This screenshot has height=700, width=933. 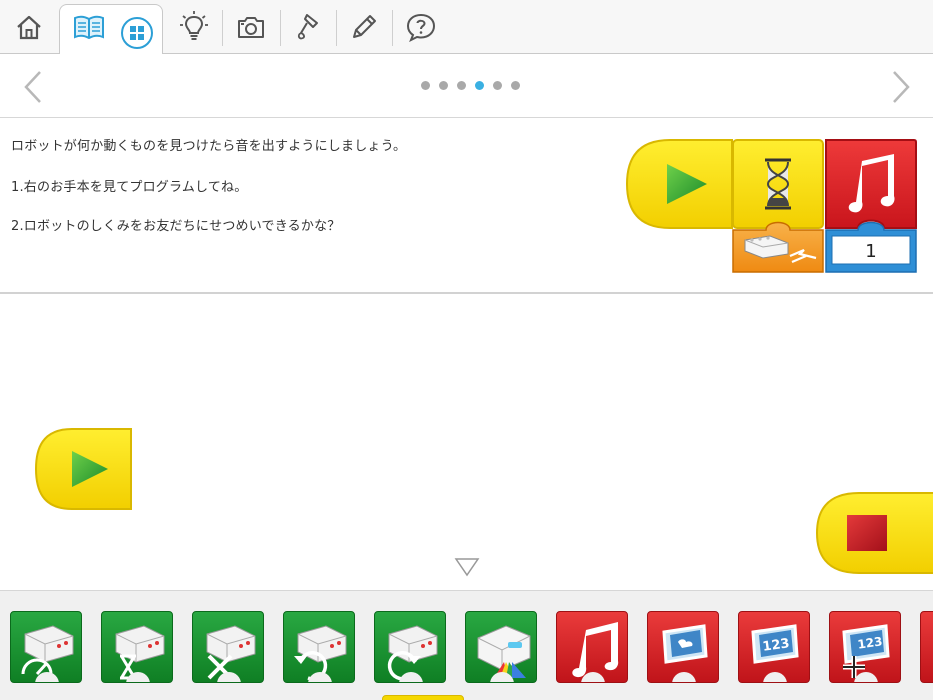 I want to click on help-icon, so click(x=421, y=27).